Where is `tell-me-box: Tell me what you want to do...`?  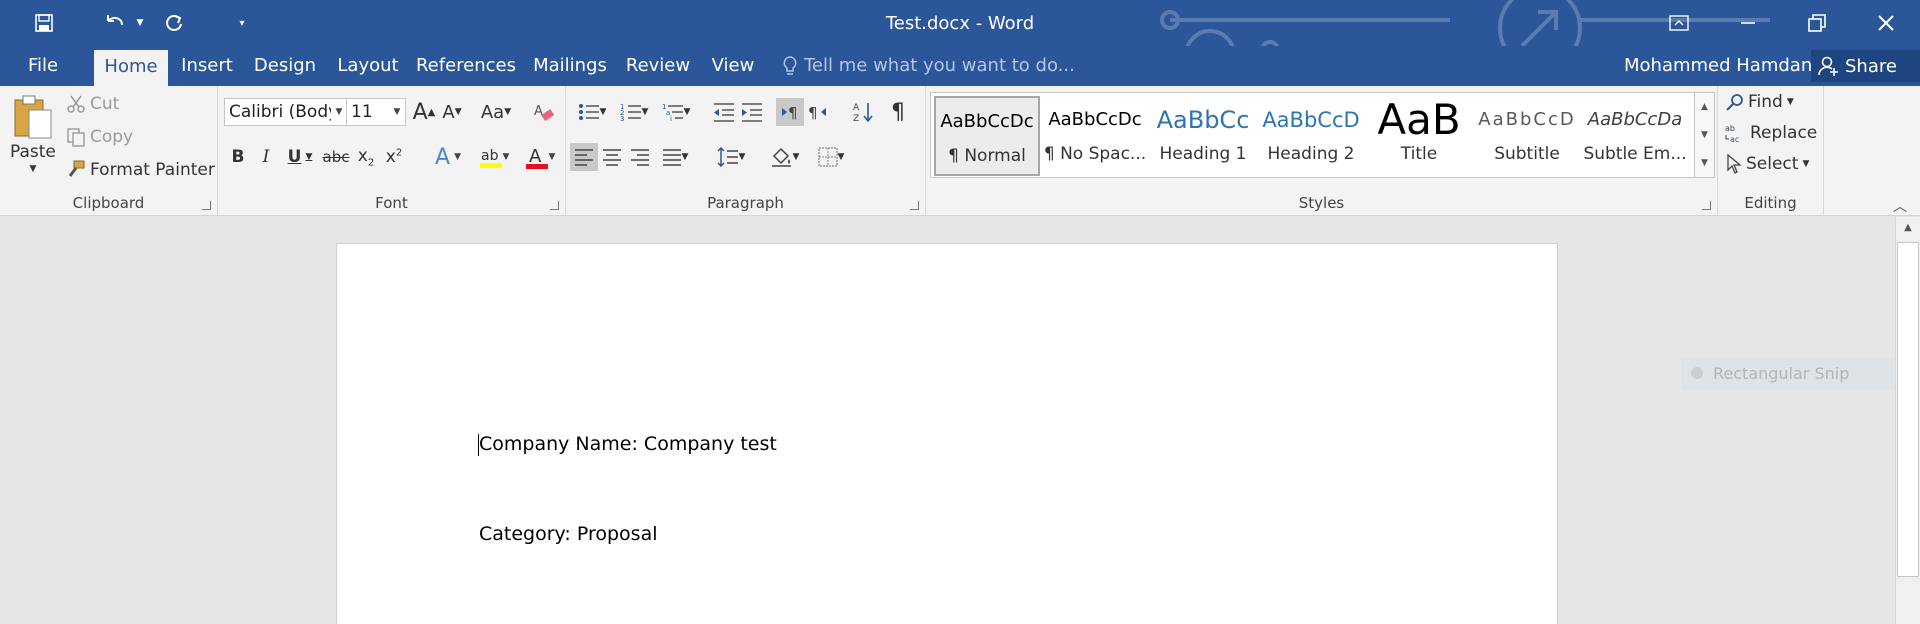
tell-me-box: Tell me what you want to do... is located at coordinates (928, 66).